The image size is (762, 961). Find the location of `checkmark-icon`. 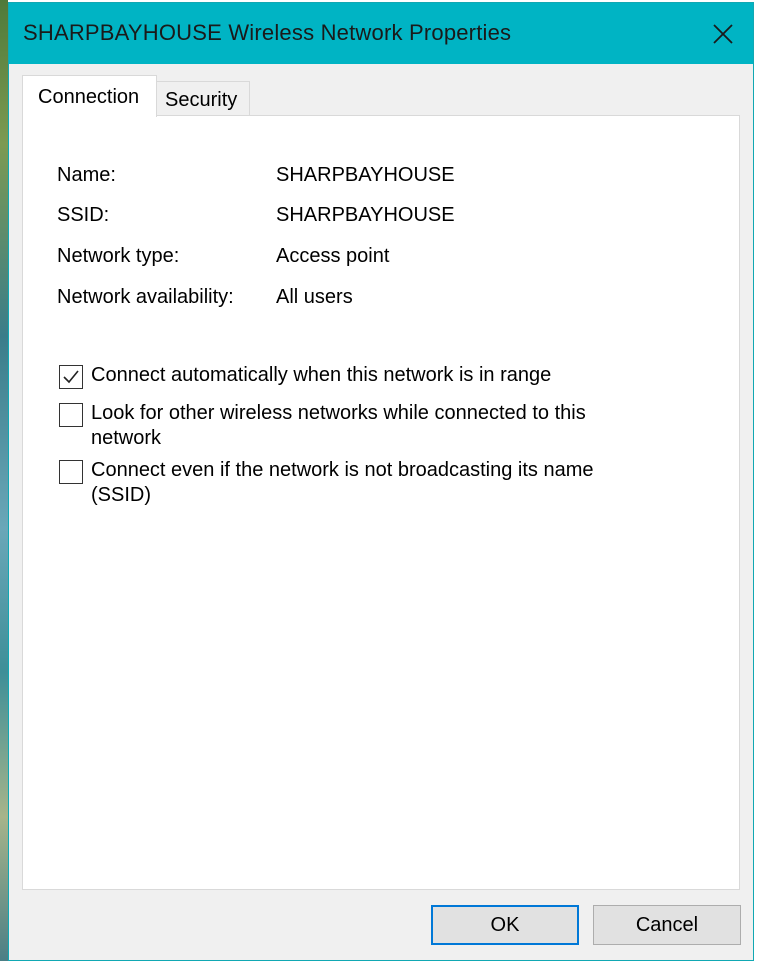

checkmark-icon is located at coordinates (71, 377).